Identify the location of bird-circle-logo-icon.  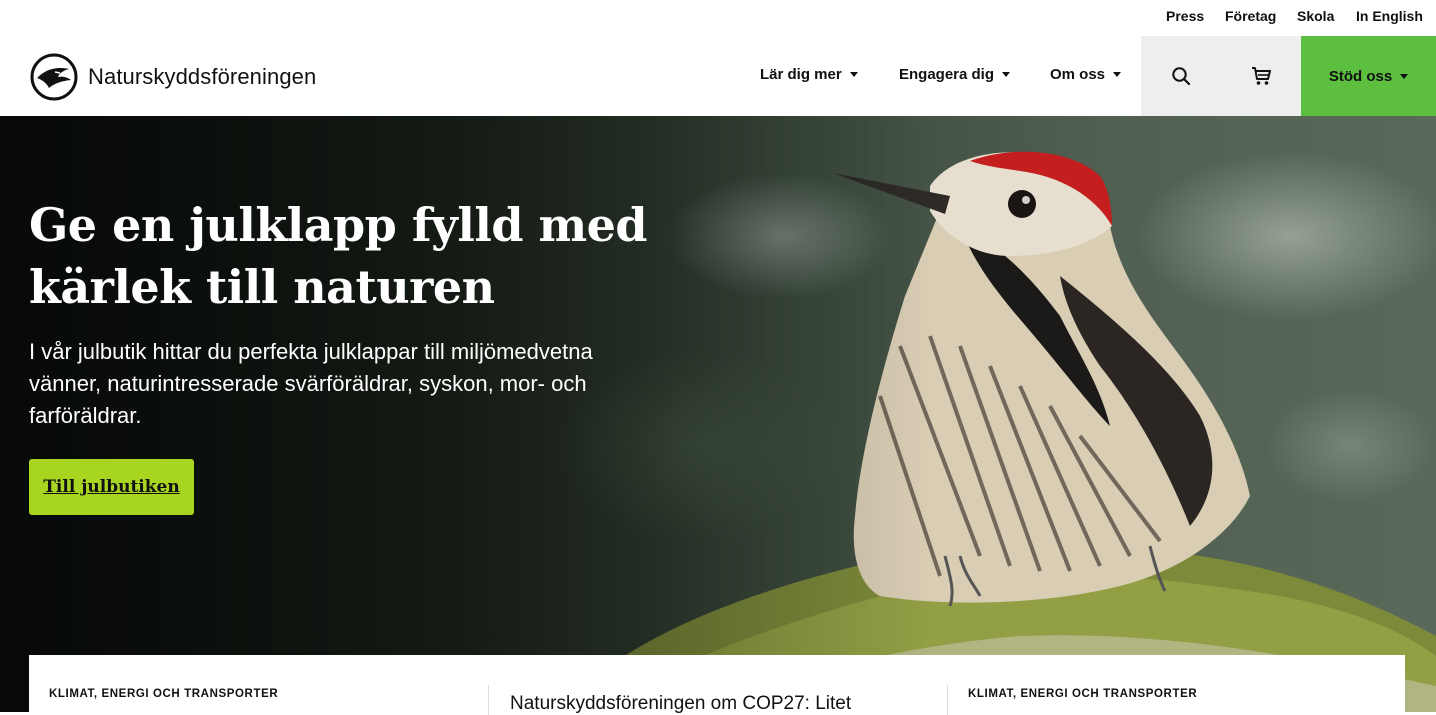
(54, 77).